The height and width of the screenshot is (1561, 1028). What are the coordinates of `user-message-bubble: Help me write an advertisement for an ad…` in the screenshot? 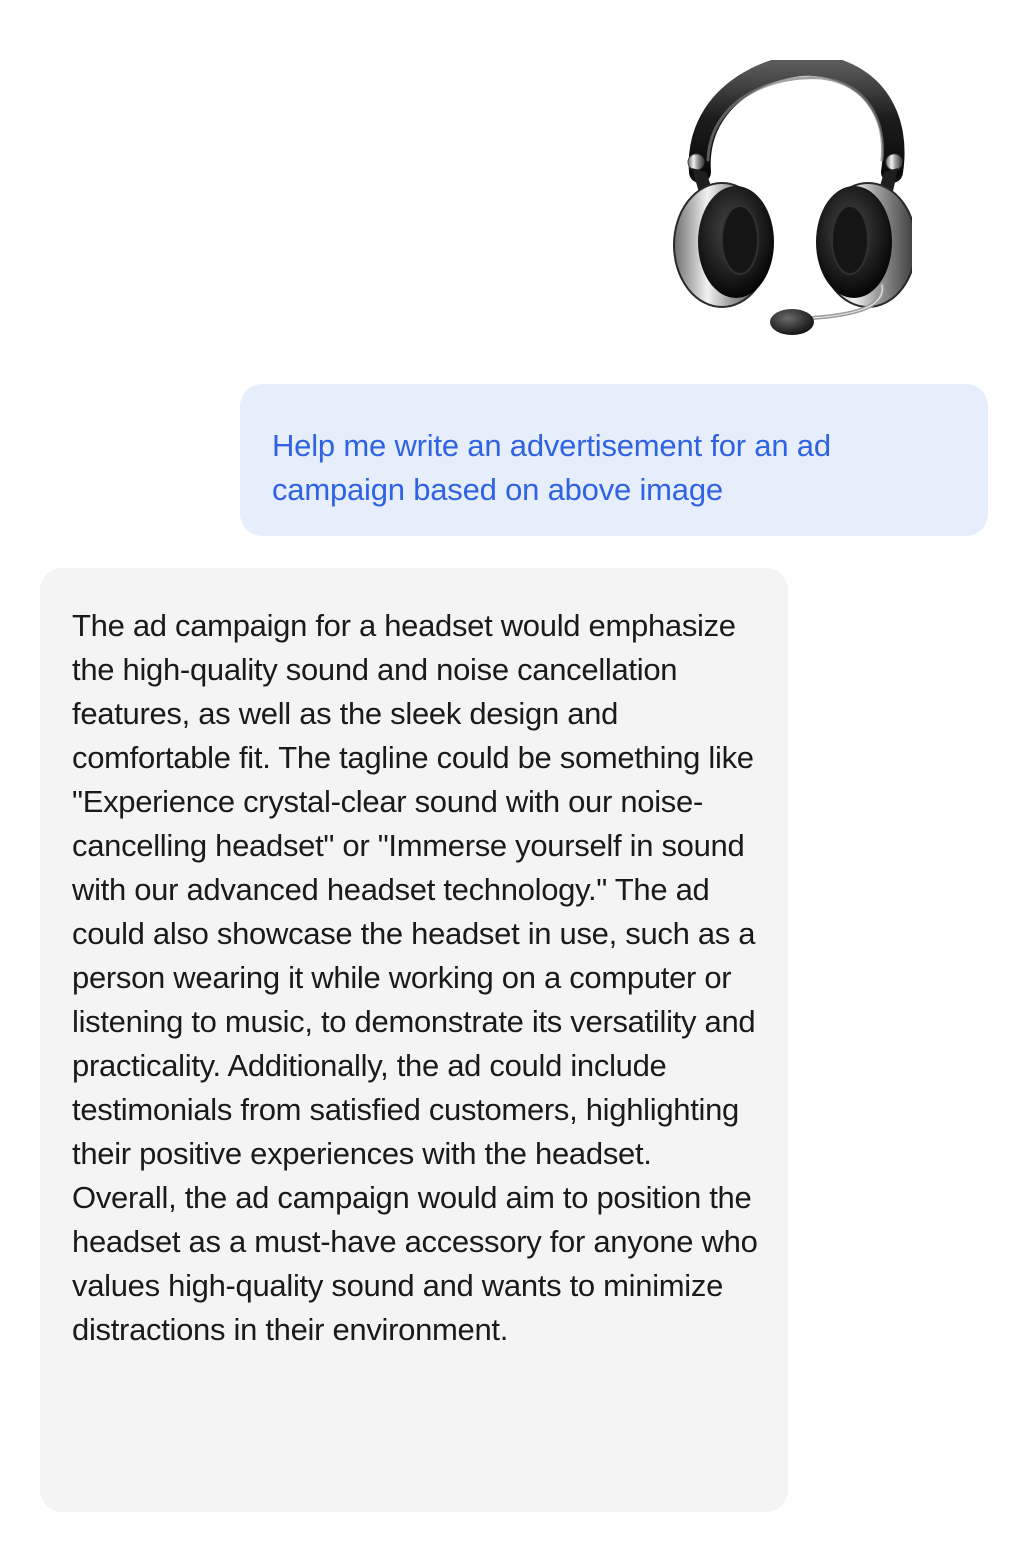 It's located at (614, 460).